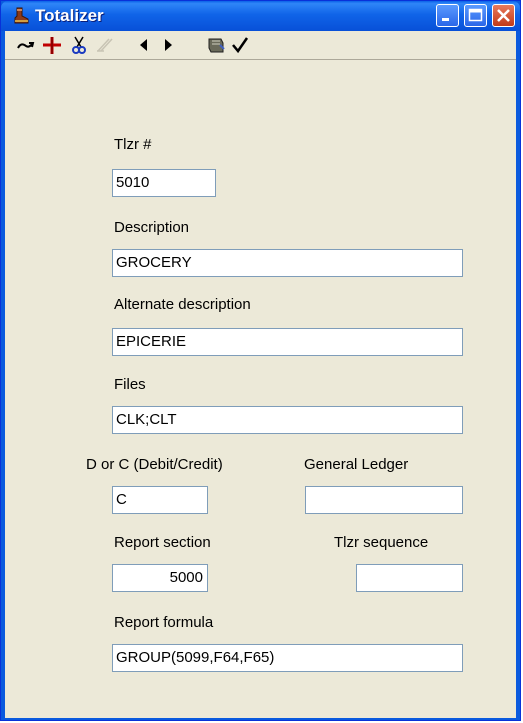 The width and height of the screenshot is (523, 723). I want to click on report-section-label: Report section, so click(162, 542).